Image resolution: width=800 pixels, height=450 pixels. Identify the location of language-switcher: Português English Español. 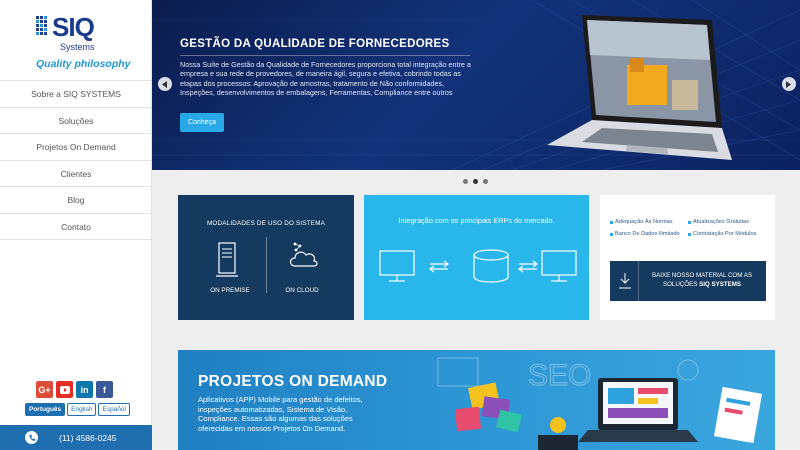
(77, 409).